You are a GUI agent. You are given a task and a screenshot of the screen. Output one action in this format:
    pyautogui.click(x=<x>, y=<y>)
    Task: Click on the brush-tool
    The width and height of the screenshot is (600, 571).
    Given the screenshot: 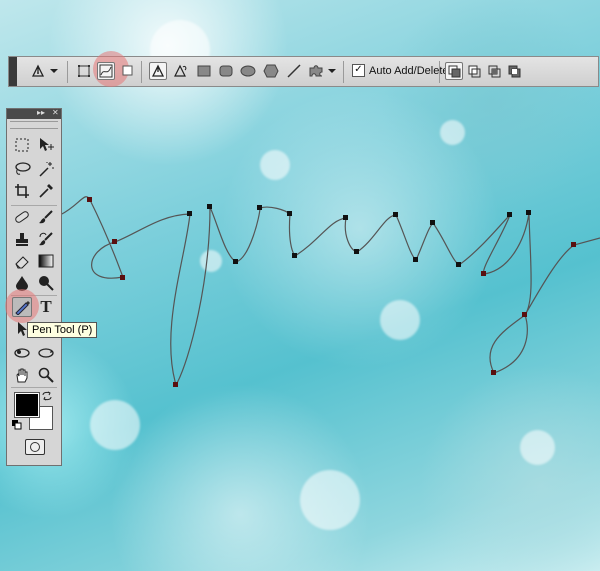 What is the action you would take?
    pyautogui.click(x=46, y=217)
    